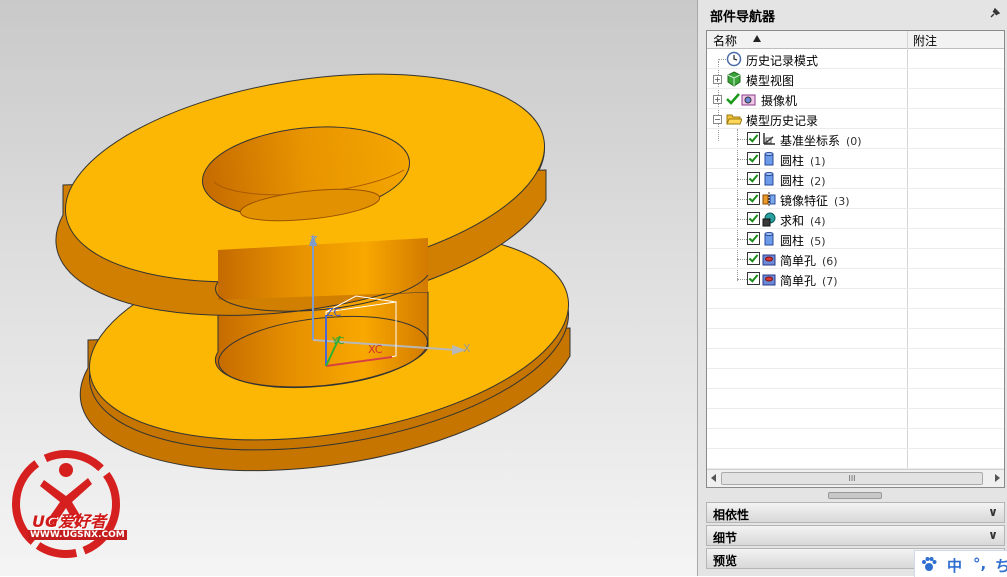  What do you see at coordinates (314, 240) in the screenshot?
I see `axis-z-label: Z` at bounding box center [314, 240].